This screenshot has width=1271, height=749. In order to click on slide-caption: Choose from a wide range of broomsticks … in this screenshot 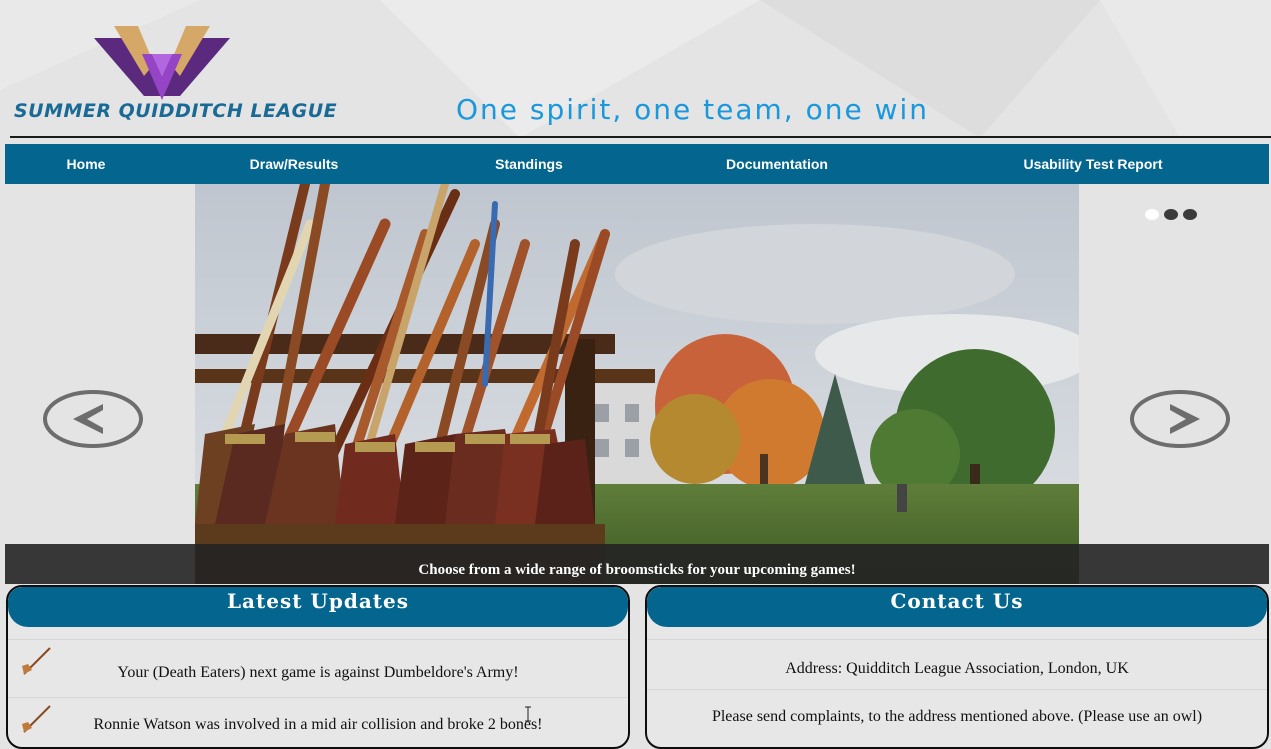, I will do `click(637, 564)`.